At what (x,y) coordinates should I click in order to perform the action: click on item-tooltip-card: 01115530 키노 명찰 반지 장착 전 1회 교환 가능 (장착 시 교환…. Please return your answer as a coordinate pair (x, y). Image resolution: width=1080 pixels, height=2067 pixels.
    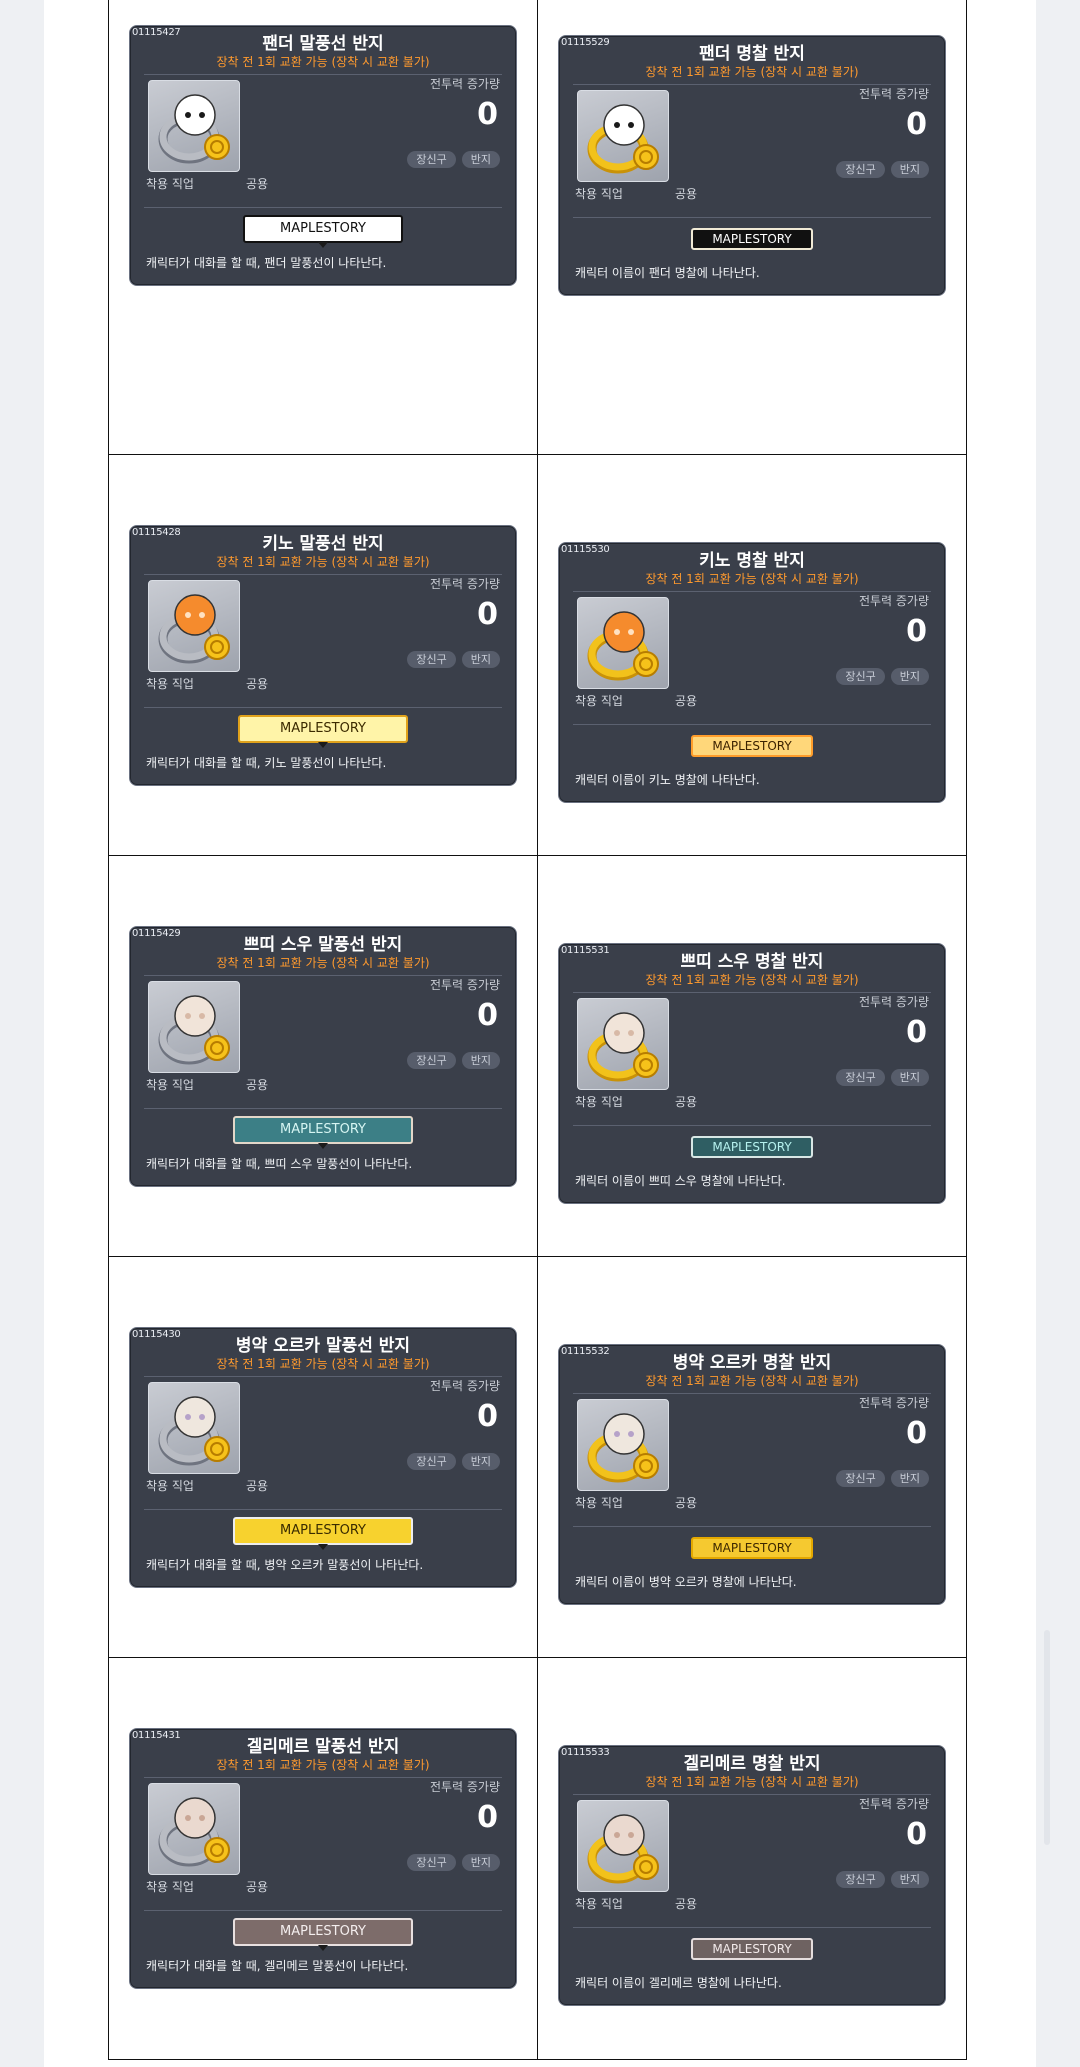
    Looking at the image, I should click on (752, 672).